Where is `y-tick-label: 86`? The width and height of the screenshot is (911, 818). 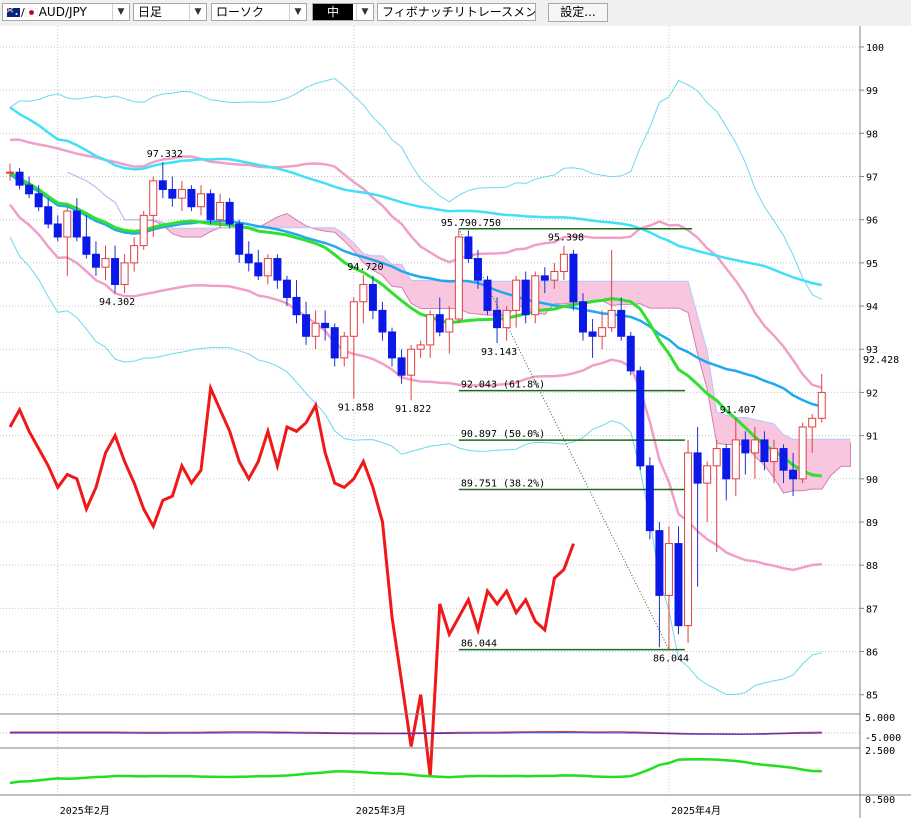
y-tick-label: 86 is located at coordinates (872, 653).